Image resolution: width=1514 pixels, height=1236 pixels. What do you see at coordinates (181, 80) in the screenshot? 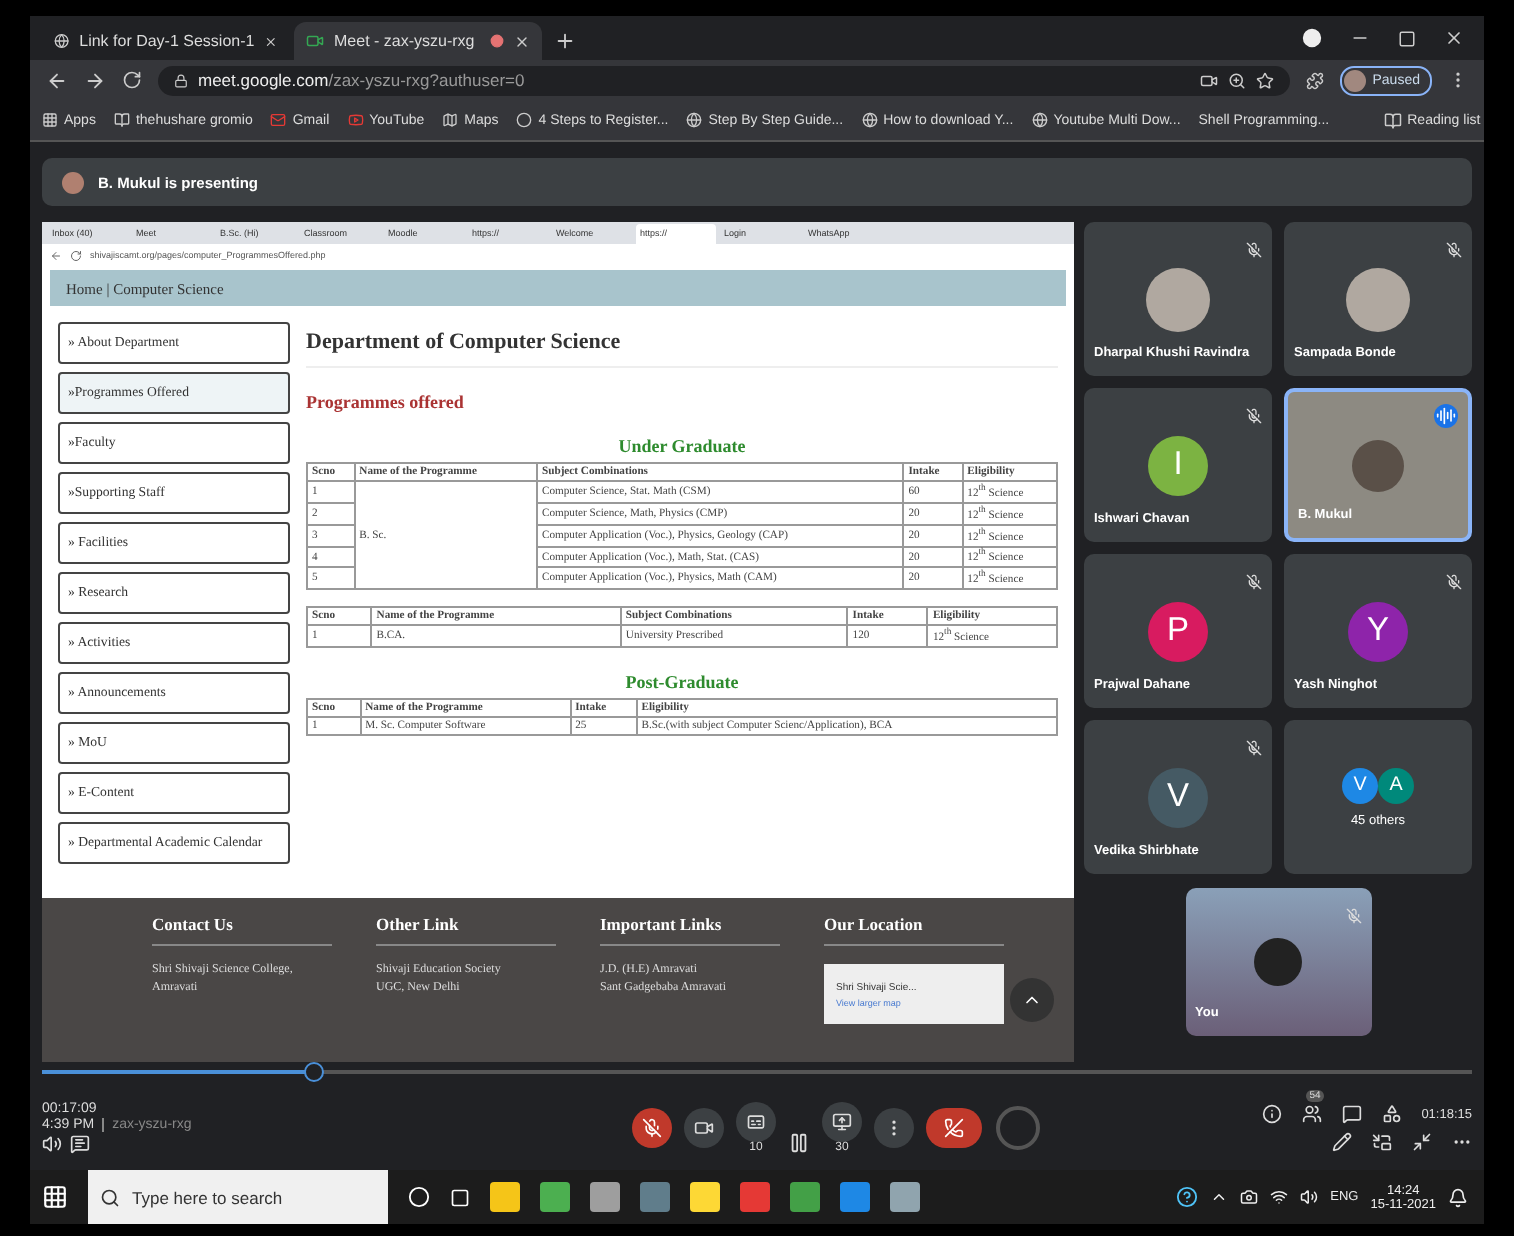
I see `lock-icon` at bounding box center [181, 80].